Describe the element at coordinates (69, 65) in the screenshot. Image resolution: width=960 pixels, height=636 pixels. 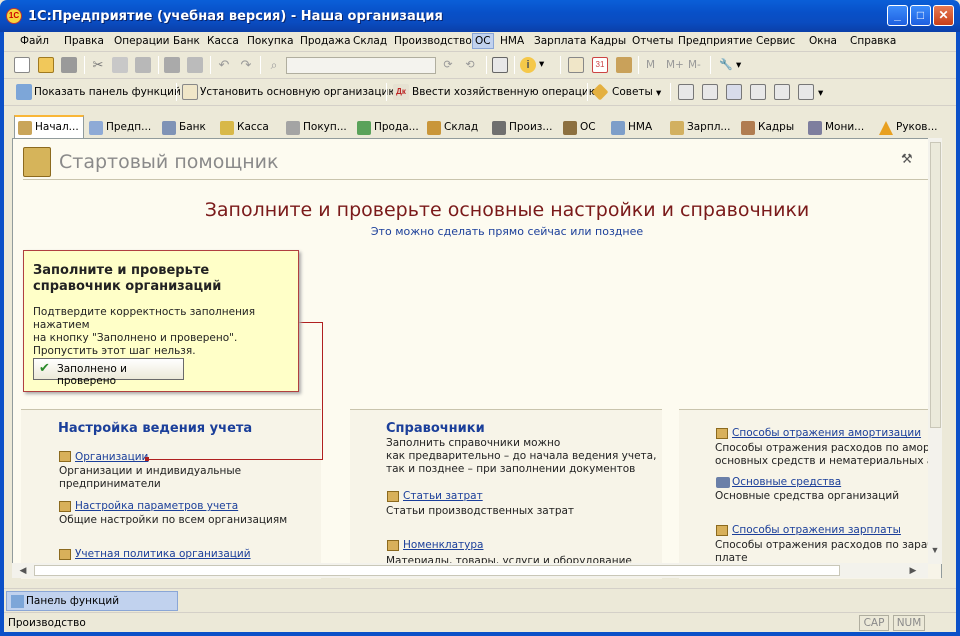
I see `save-icon` at that location.